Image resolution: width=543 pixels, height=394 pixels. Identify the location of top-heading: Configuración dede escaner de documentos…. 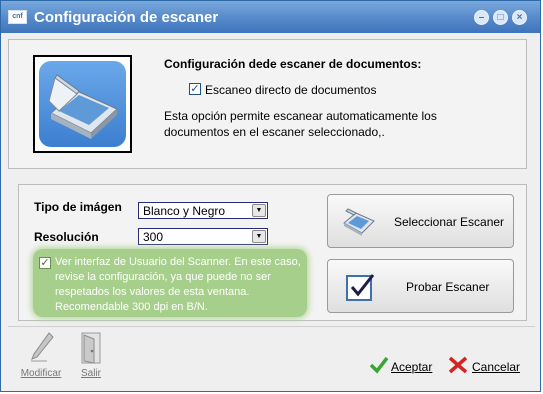
(293, 64).